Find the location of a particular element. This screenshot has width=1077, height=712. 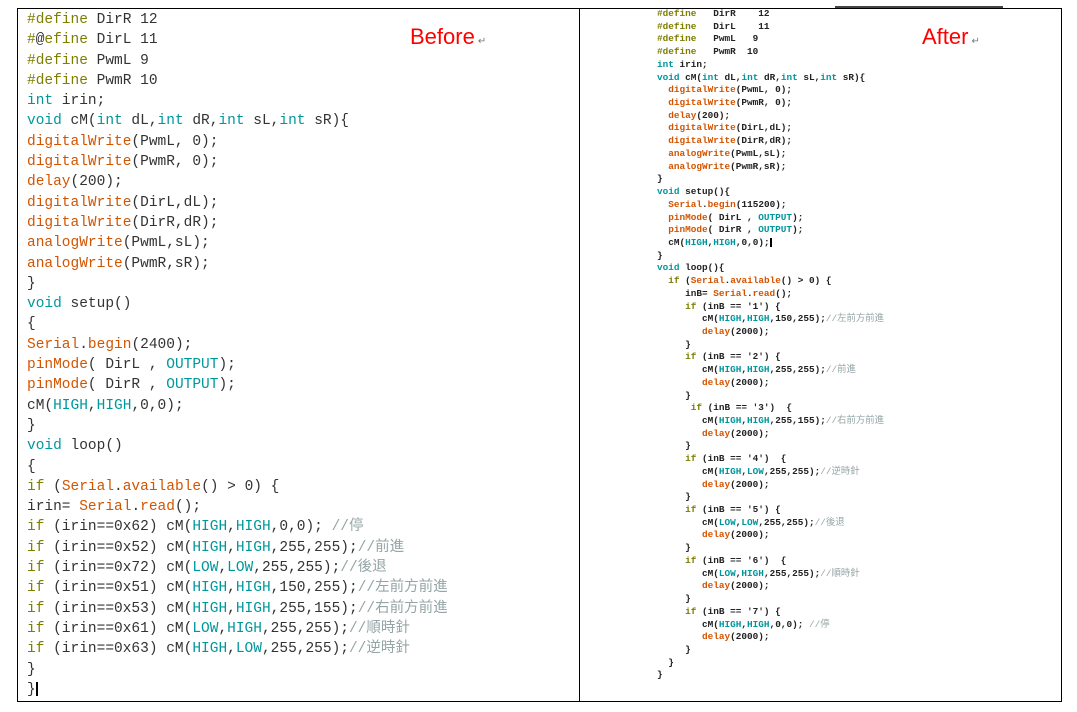

code-token: PwmL 9 is located at coordinates (118, 60).